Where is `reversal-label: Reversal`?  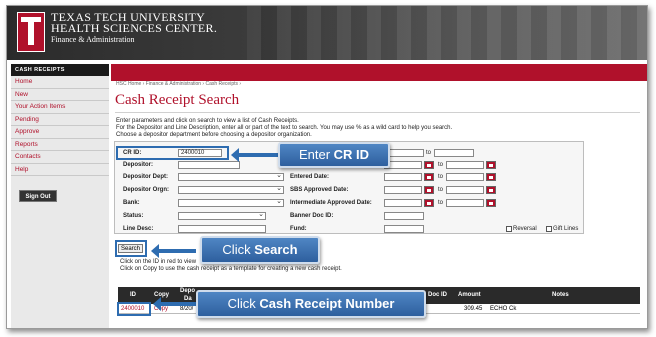 reversal-label: Reversal is located at coordinates (525, 229).